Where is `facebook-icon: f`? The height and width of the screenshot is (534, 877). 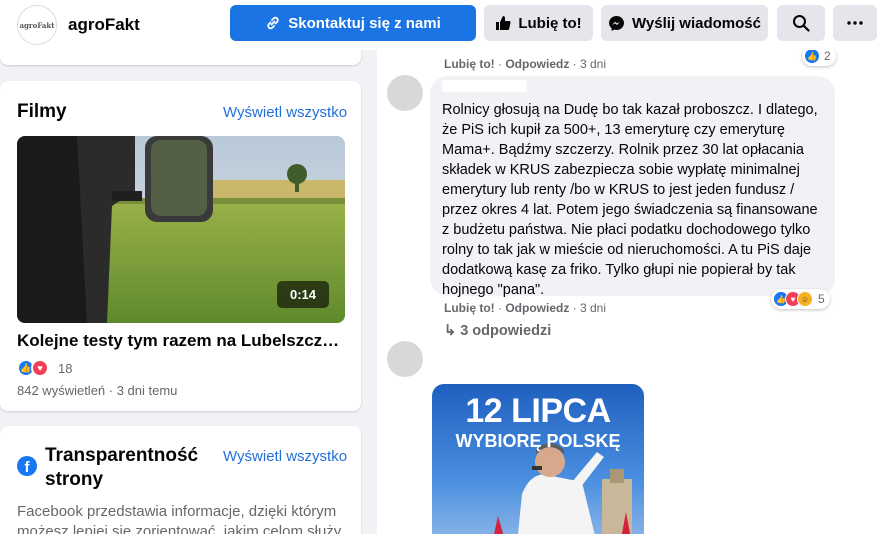 facebook-icon: f is located at coordinates (27, 466).